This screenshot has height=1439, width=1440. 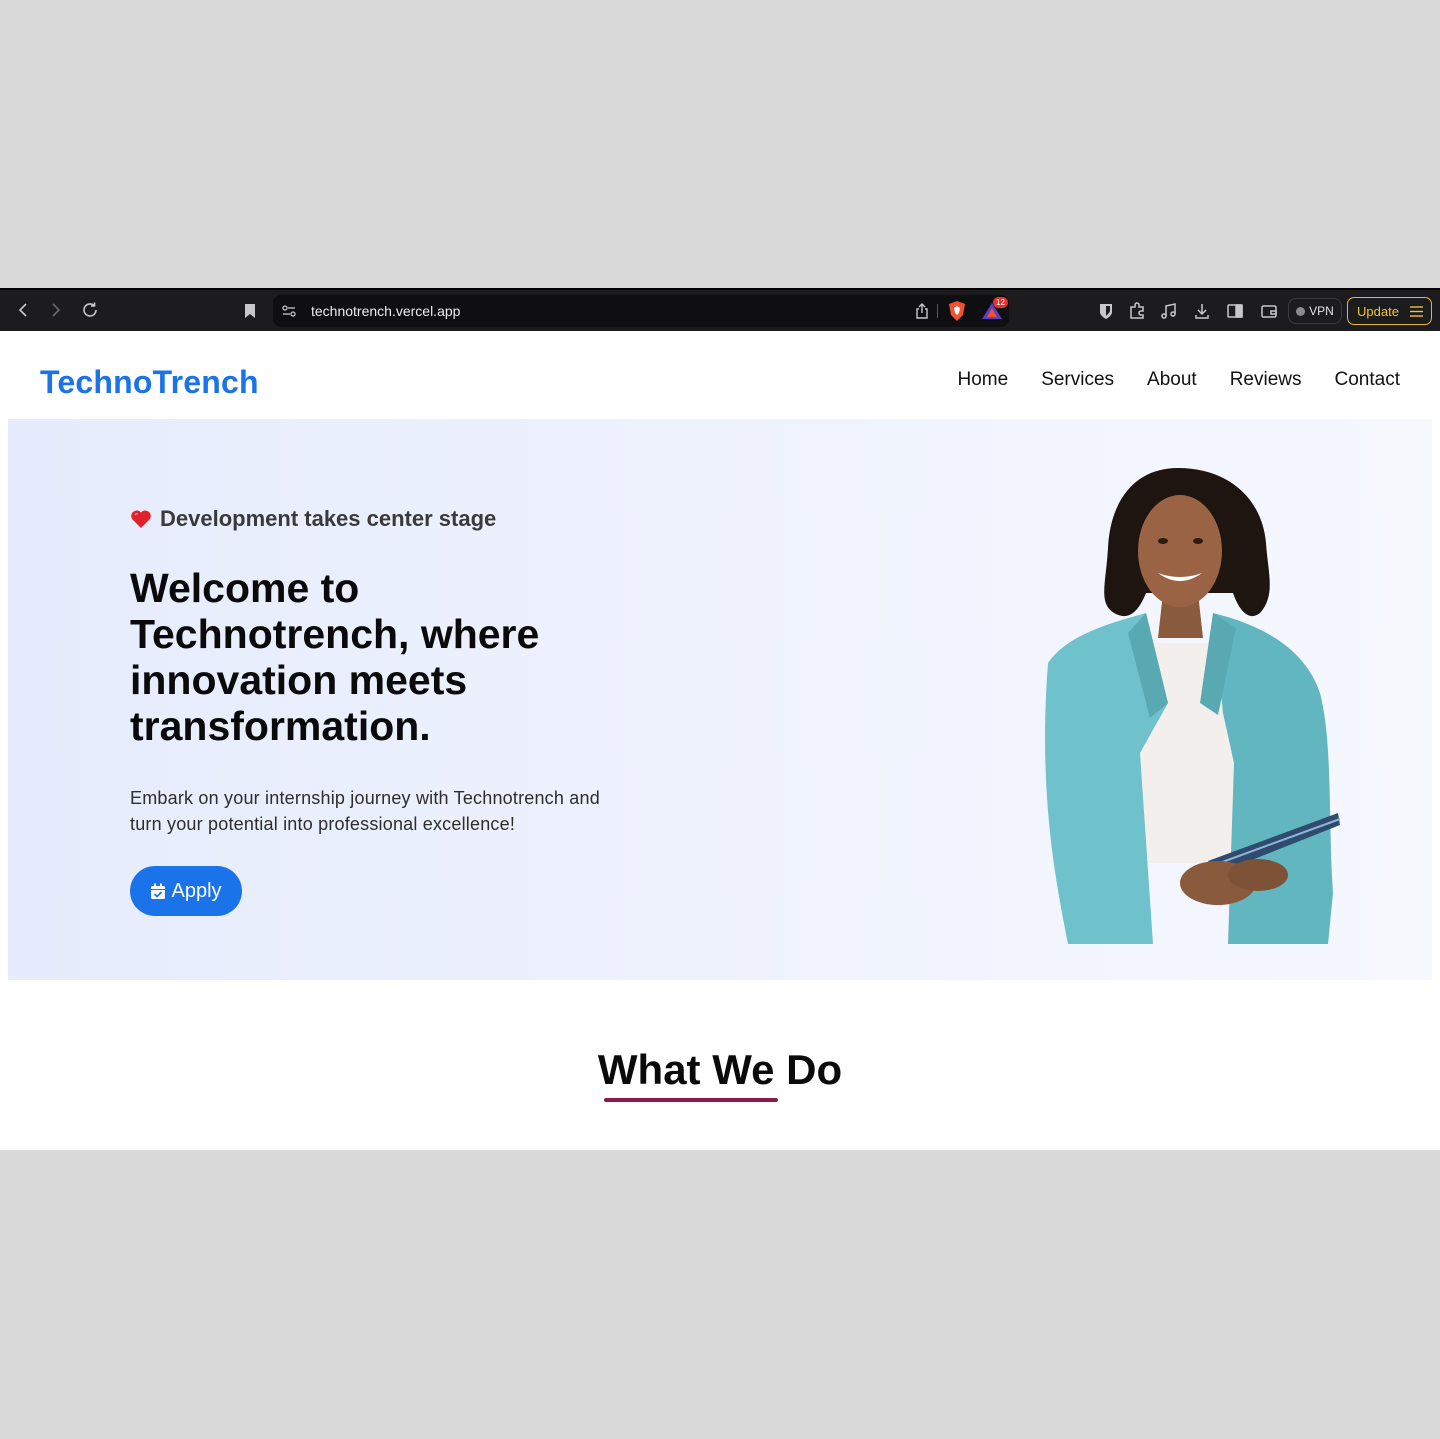 What do you see at coordinates (1378, 311) in the screenshot?
I see `update-label: Update` at bounding box center [1378, 311].